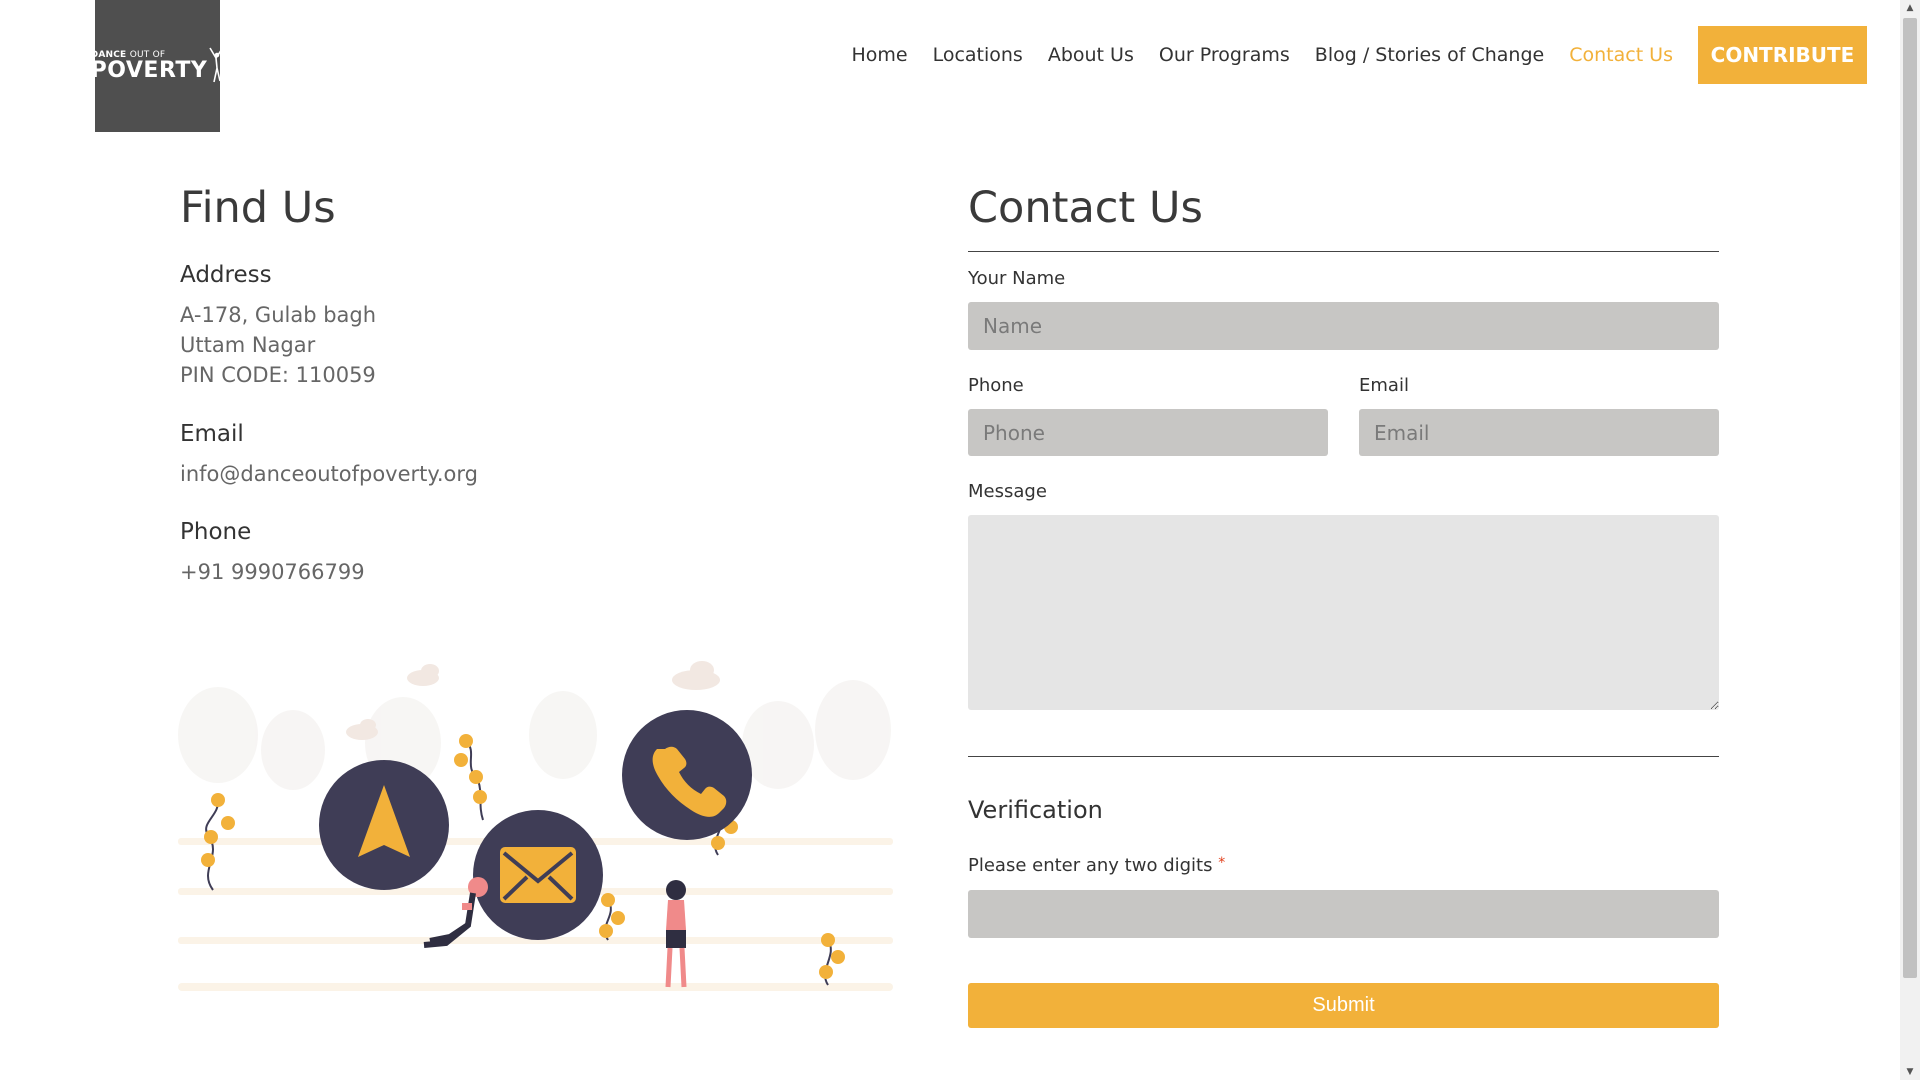 The height and width of the screenshot is (1080, 1920). Describe the element at coordinates (534, 735) in the screenshot. I see `background-trees` at that location.